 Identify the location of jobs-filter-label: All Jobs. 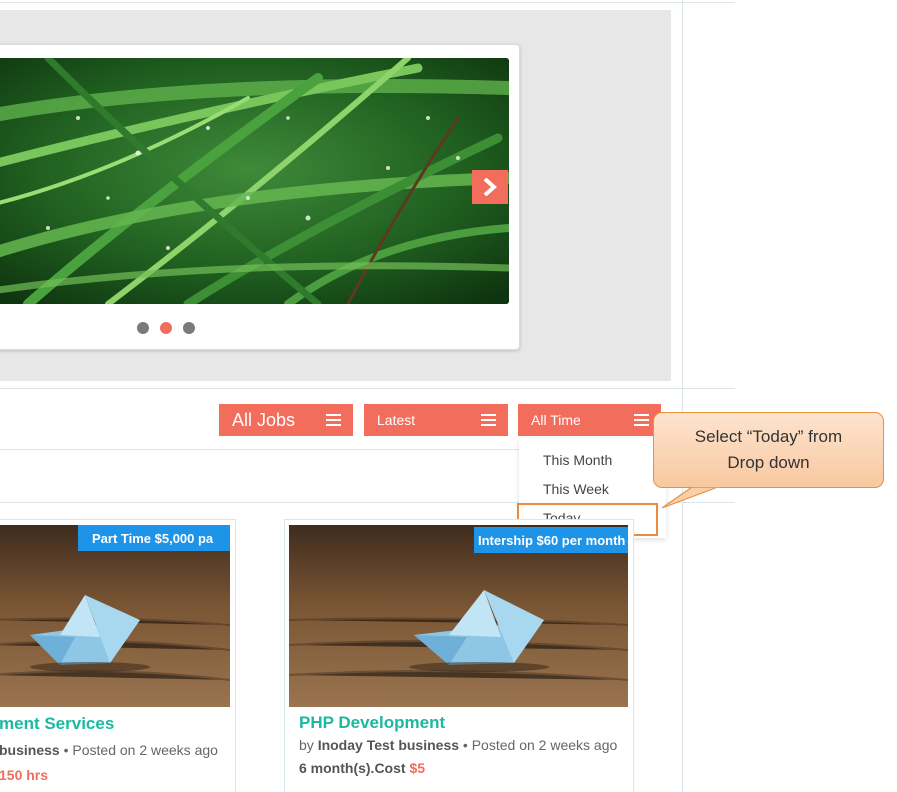
(264, 419).